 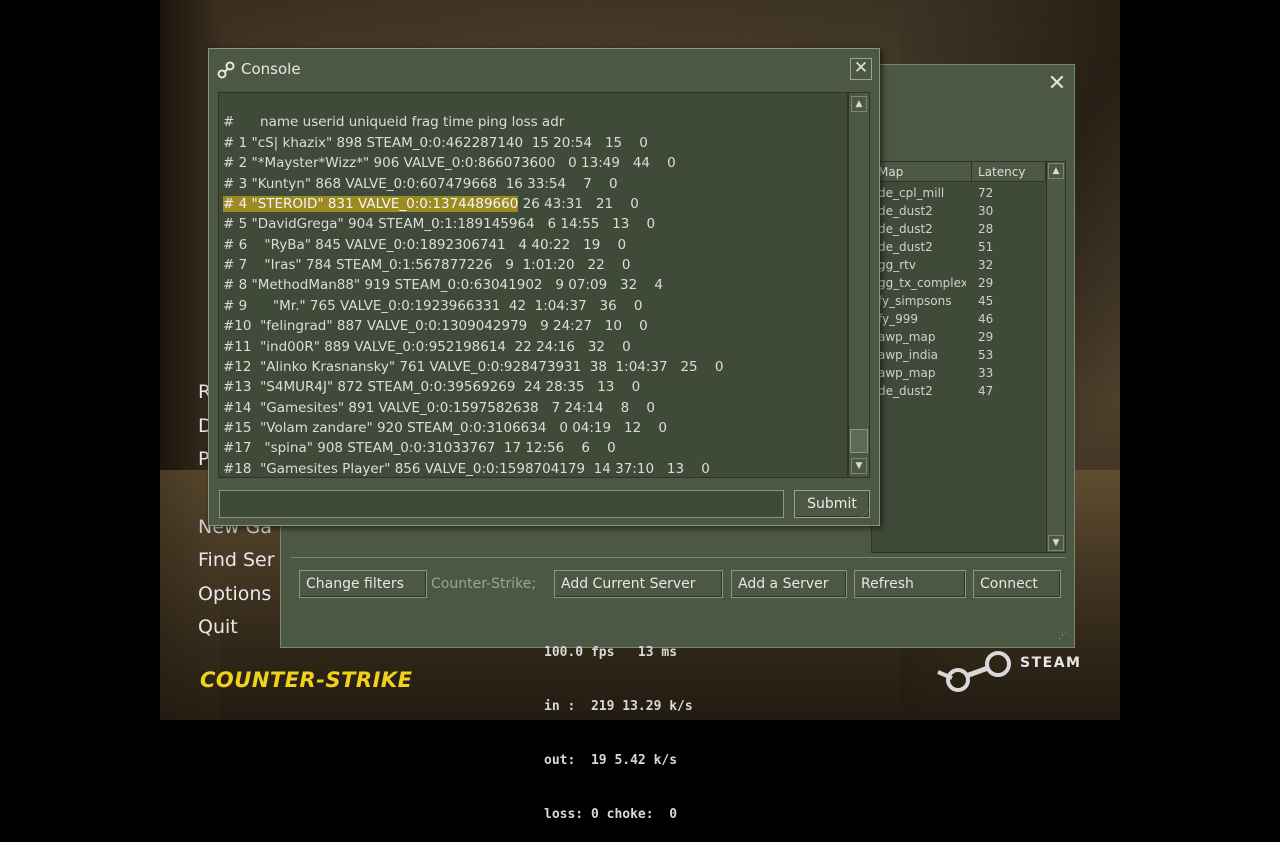 I want to click on server-row: awp_map 29, so click(x=959, y=337).